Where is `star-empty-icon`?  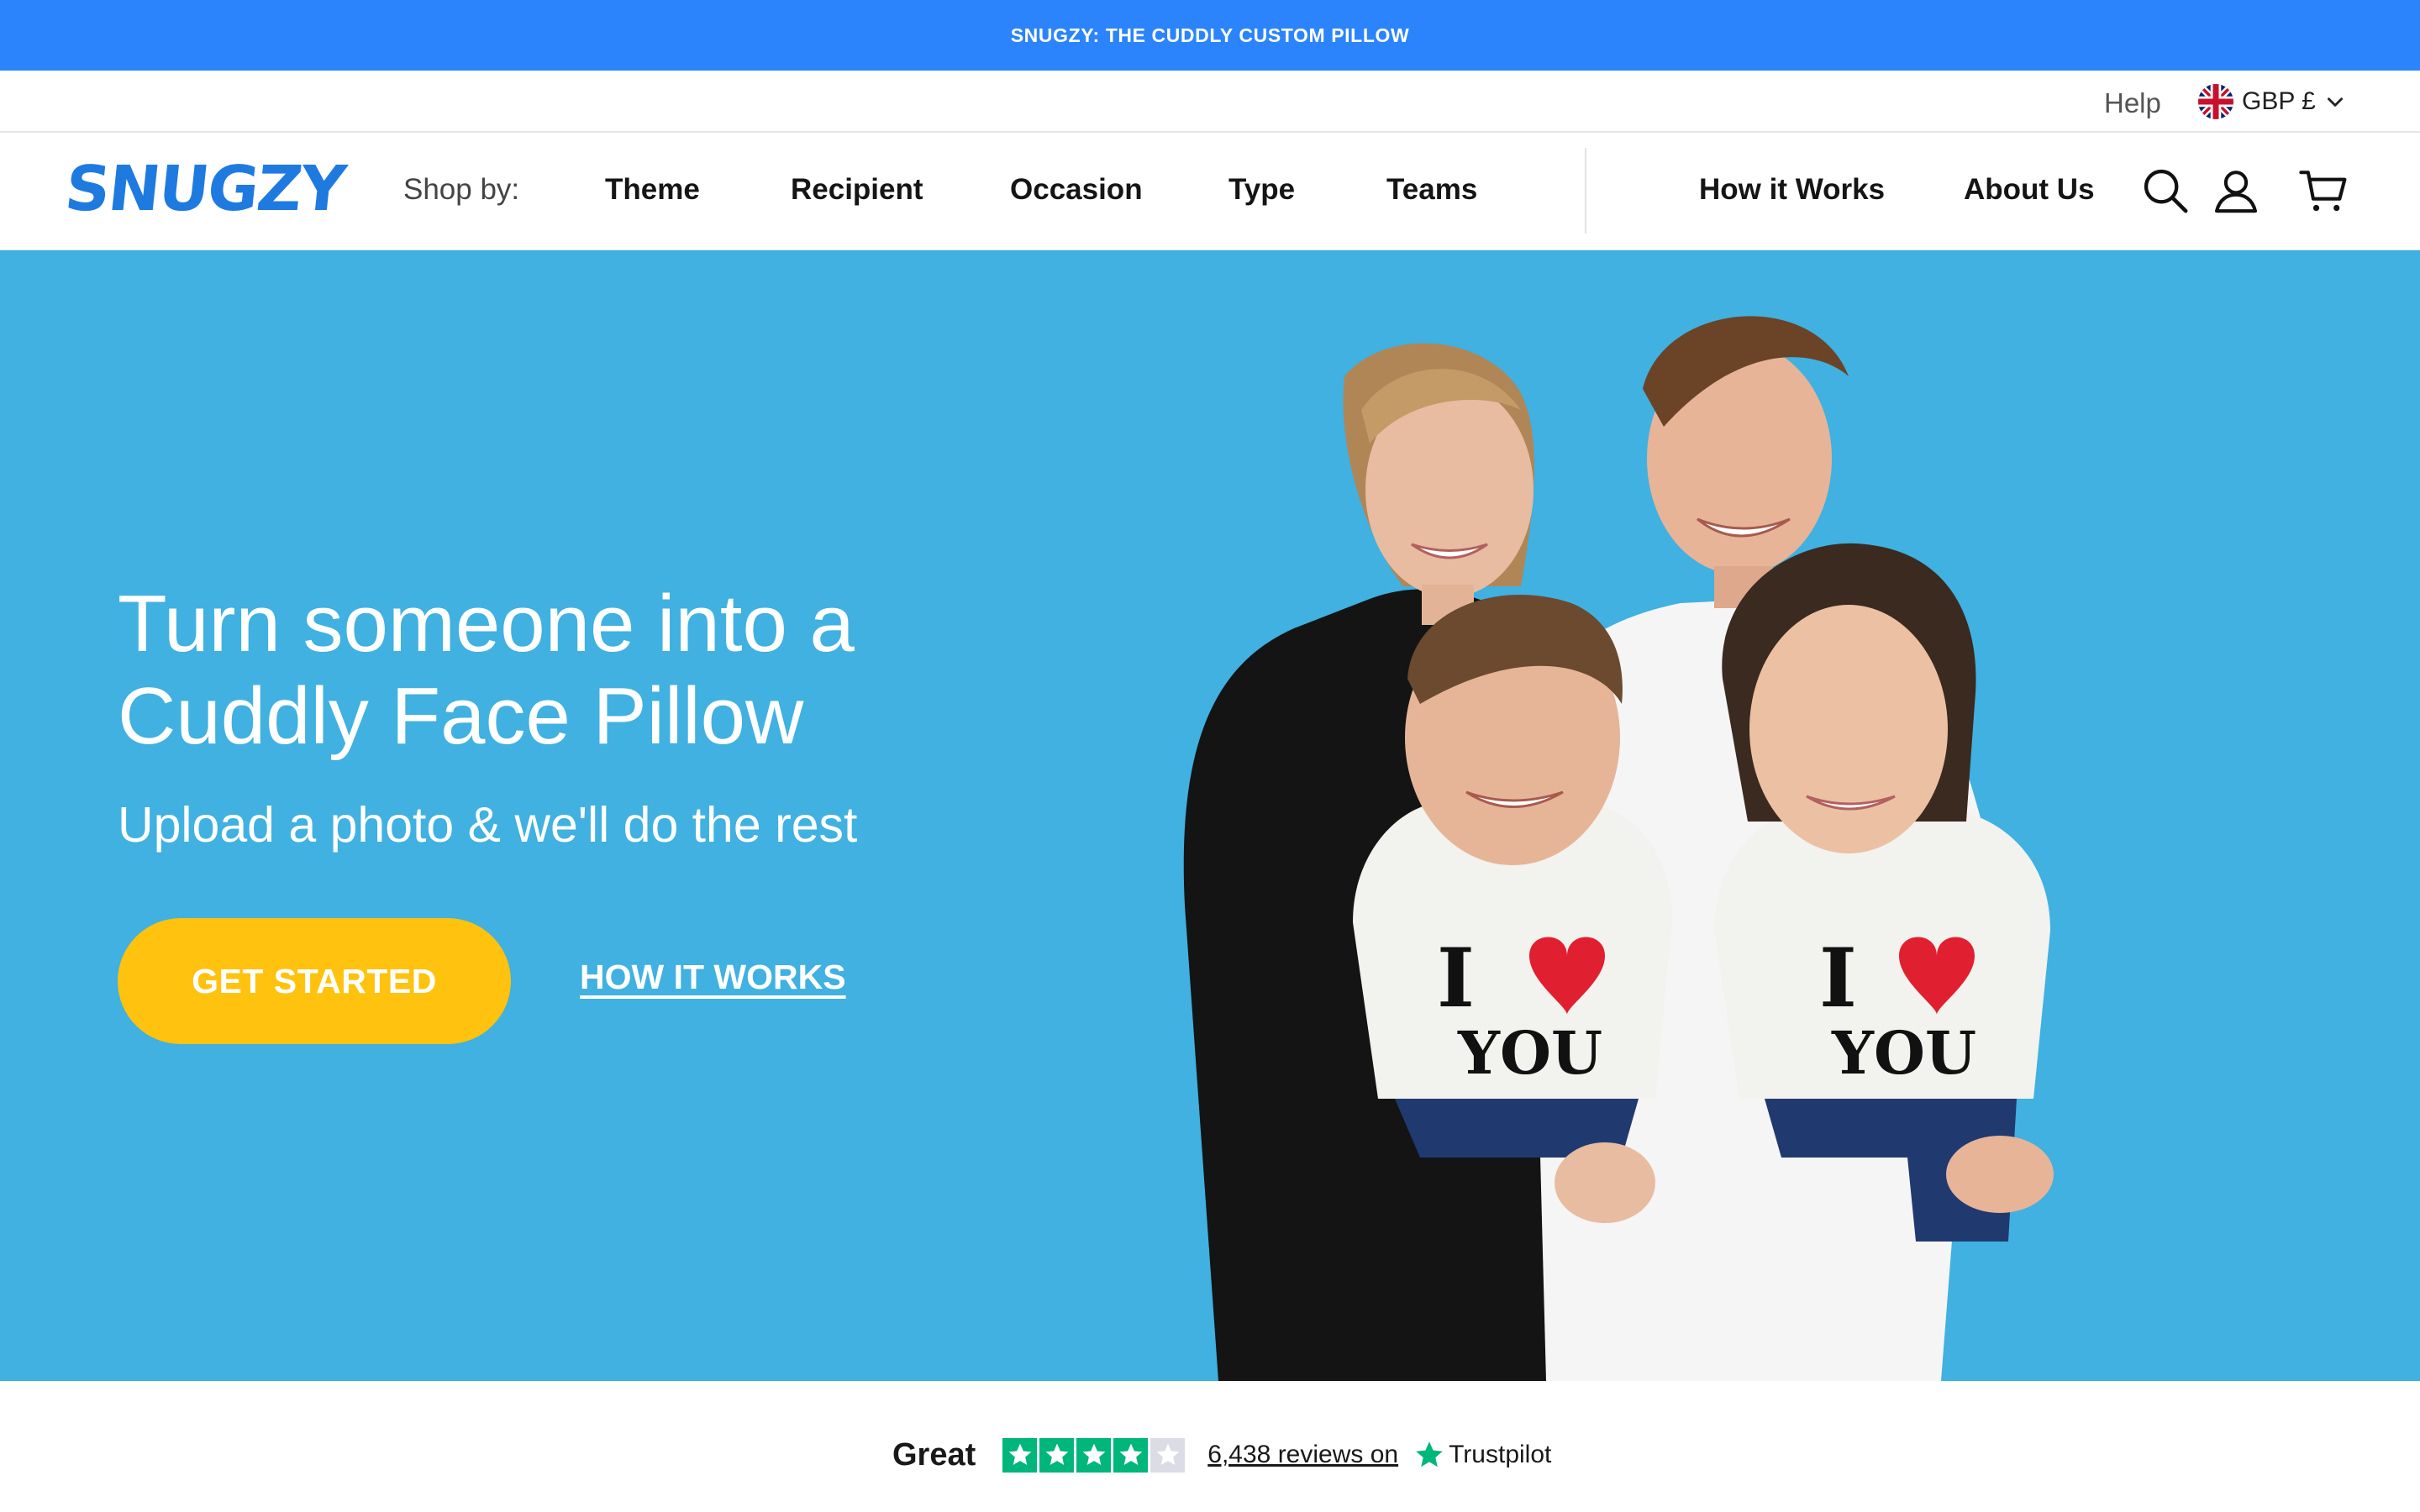
star-empty-icon is located at coordinates (1168, 1455).